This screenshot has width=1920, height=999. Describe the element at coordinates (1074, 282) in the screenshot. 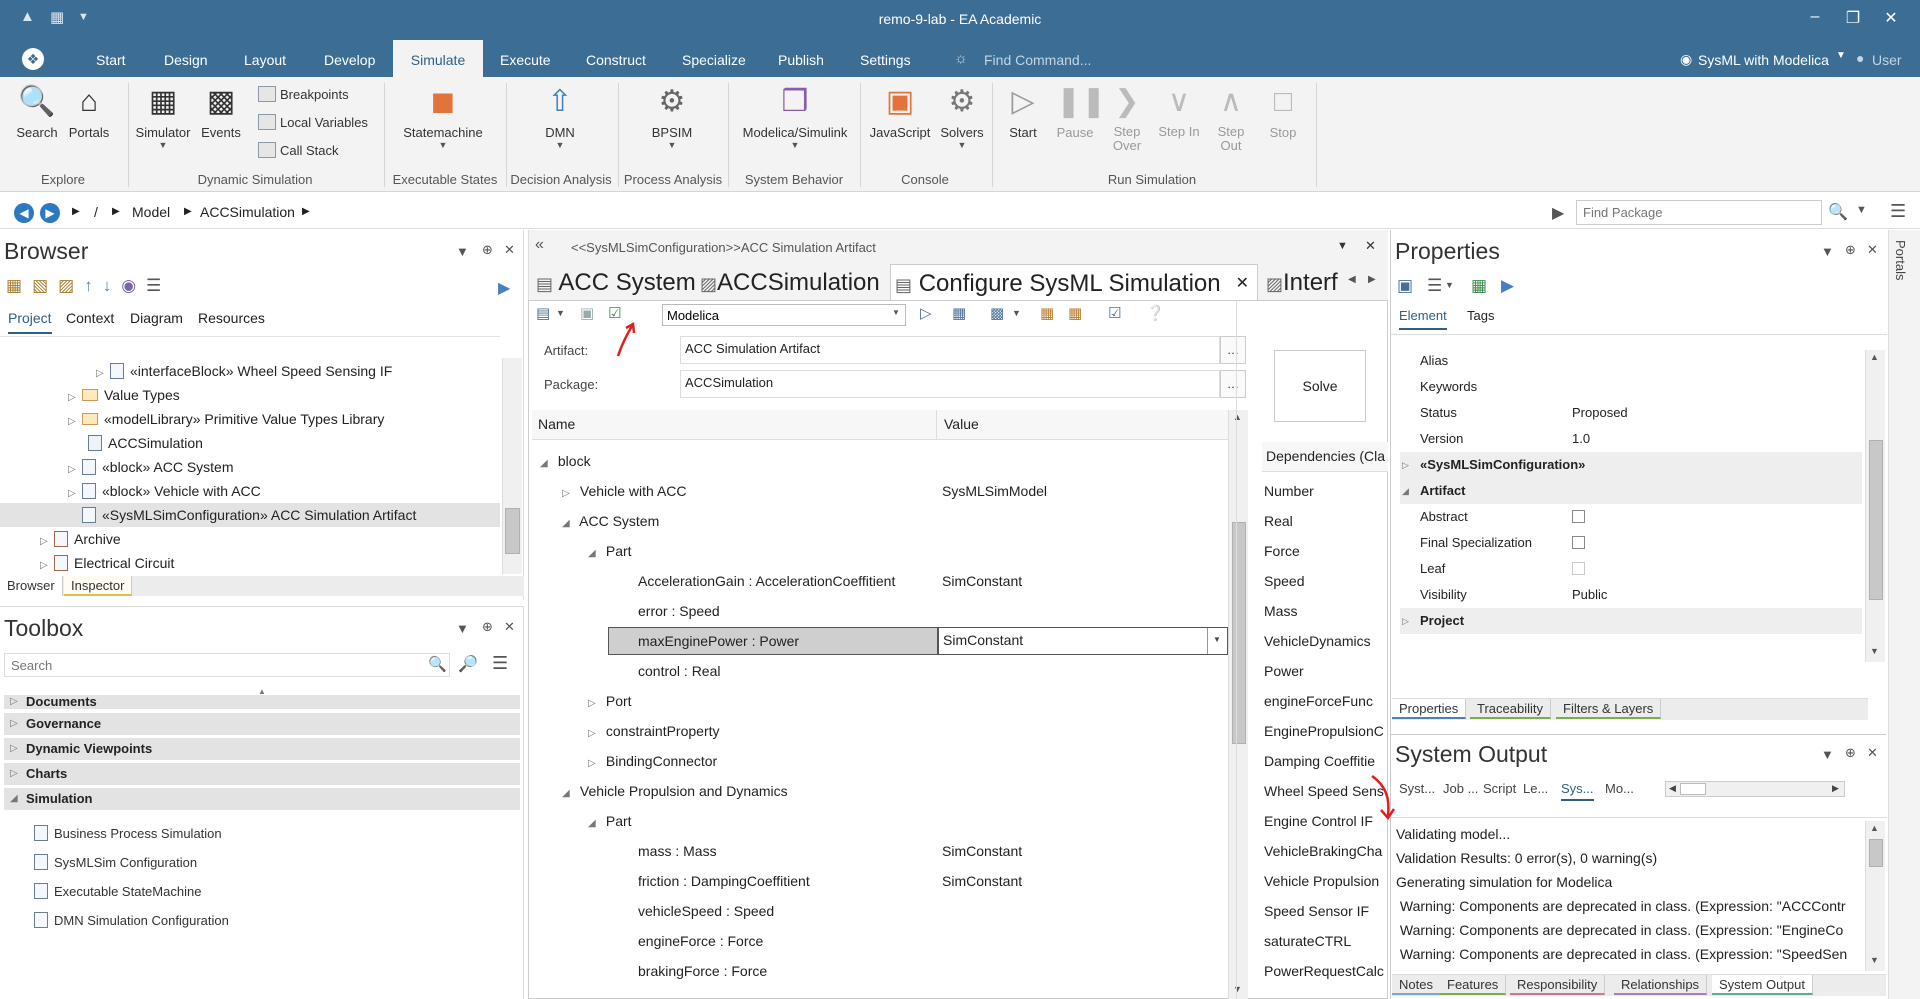

I see `tab-configure-sysml-simulation: ▤ Configure SysML Simulation ✕` at that location.